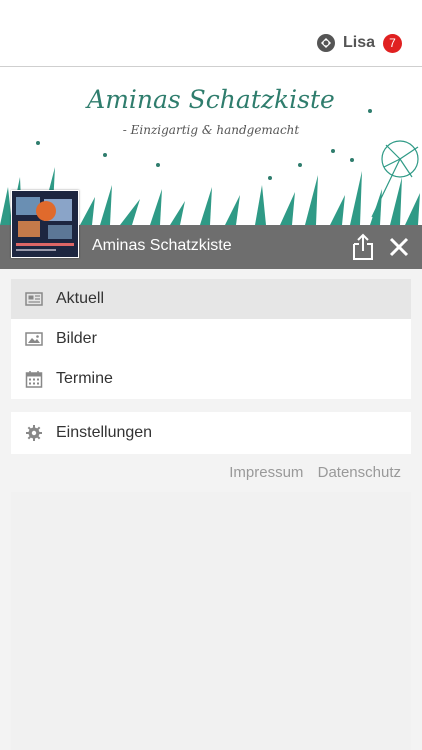 This screenshot has height=750, width=422. What do you see at coordinates (399, 247) in the screenshot?
I see `close-icon` at bounding box center [399, 247].